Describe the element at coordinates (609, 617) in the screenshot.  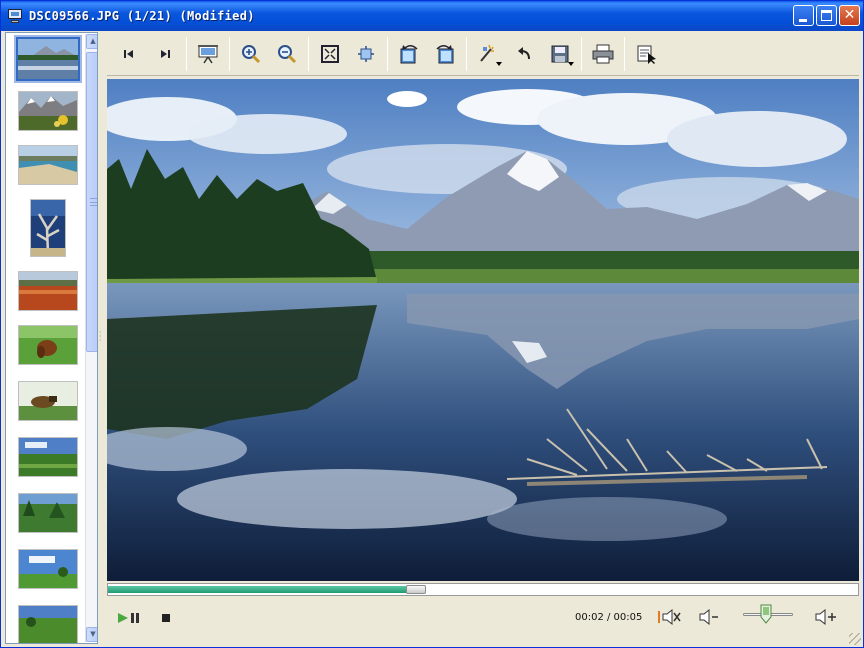
I see `time-display: 00:02 / 00:05` at that location.